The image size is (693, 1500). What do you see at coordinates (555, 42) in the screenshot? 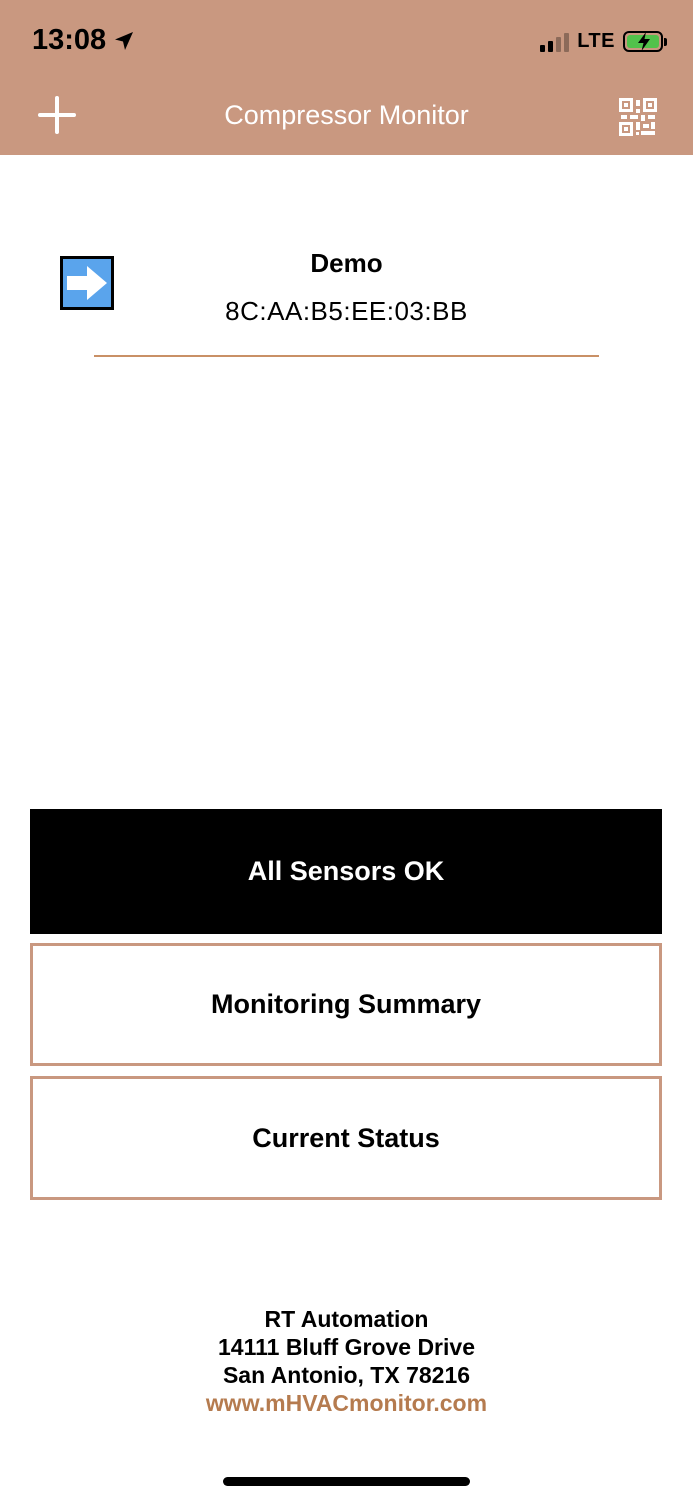
I see `signal-strength-icon` at bounding box center [555, 42].